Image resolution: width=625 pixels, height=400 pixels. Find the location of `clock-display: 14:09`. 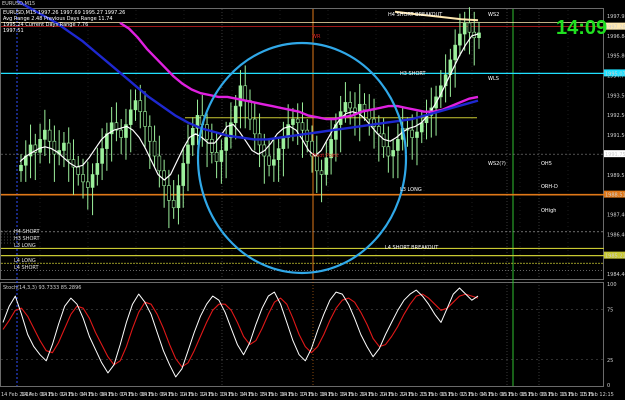

clock-display: 14:09 is located at coordinates (581, 28).